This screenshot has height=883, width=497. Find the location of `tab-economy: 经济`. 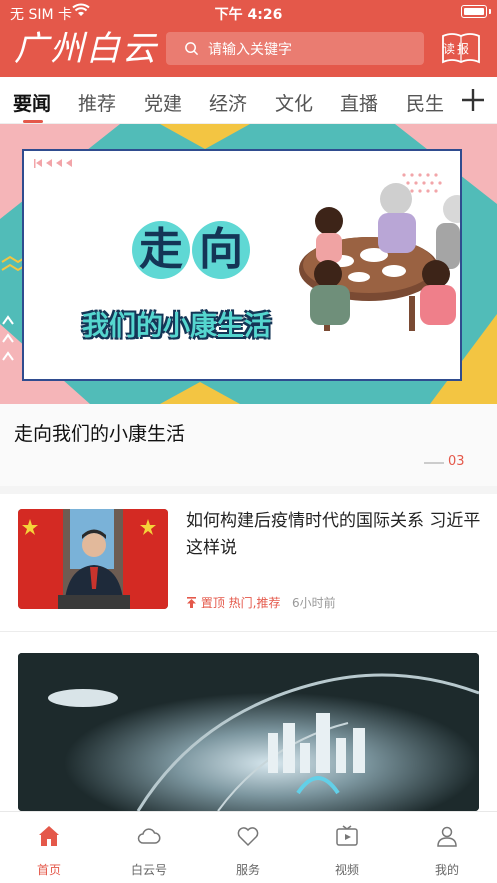

tab-economy: 经济 is located at coordinates (228, 102).